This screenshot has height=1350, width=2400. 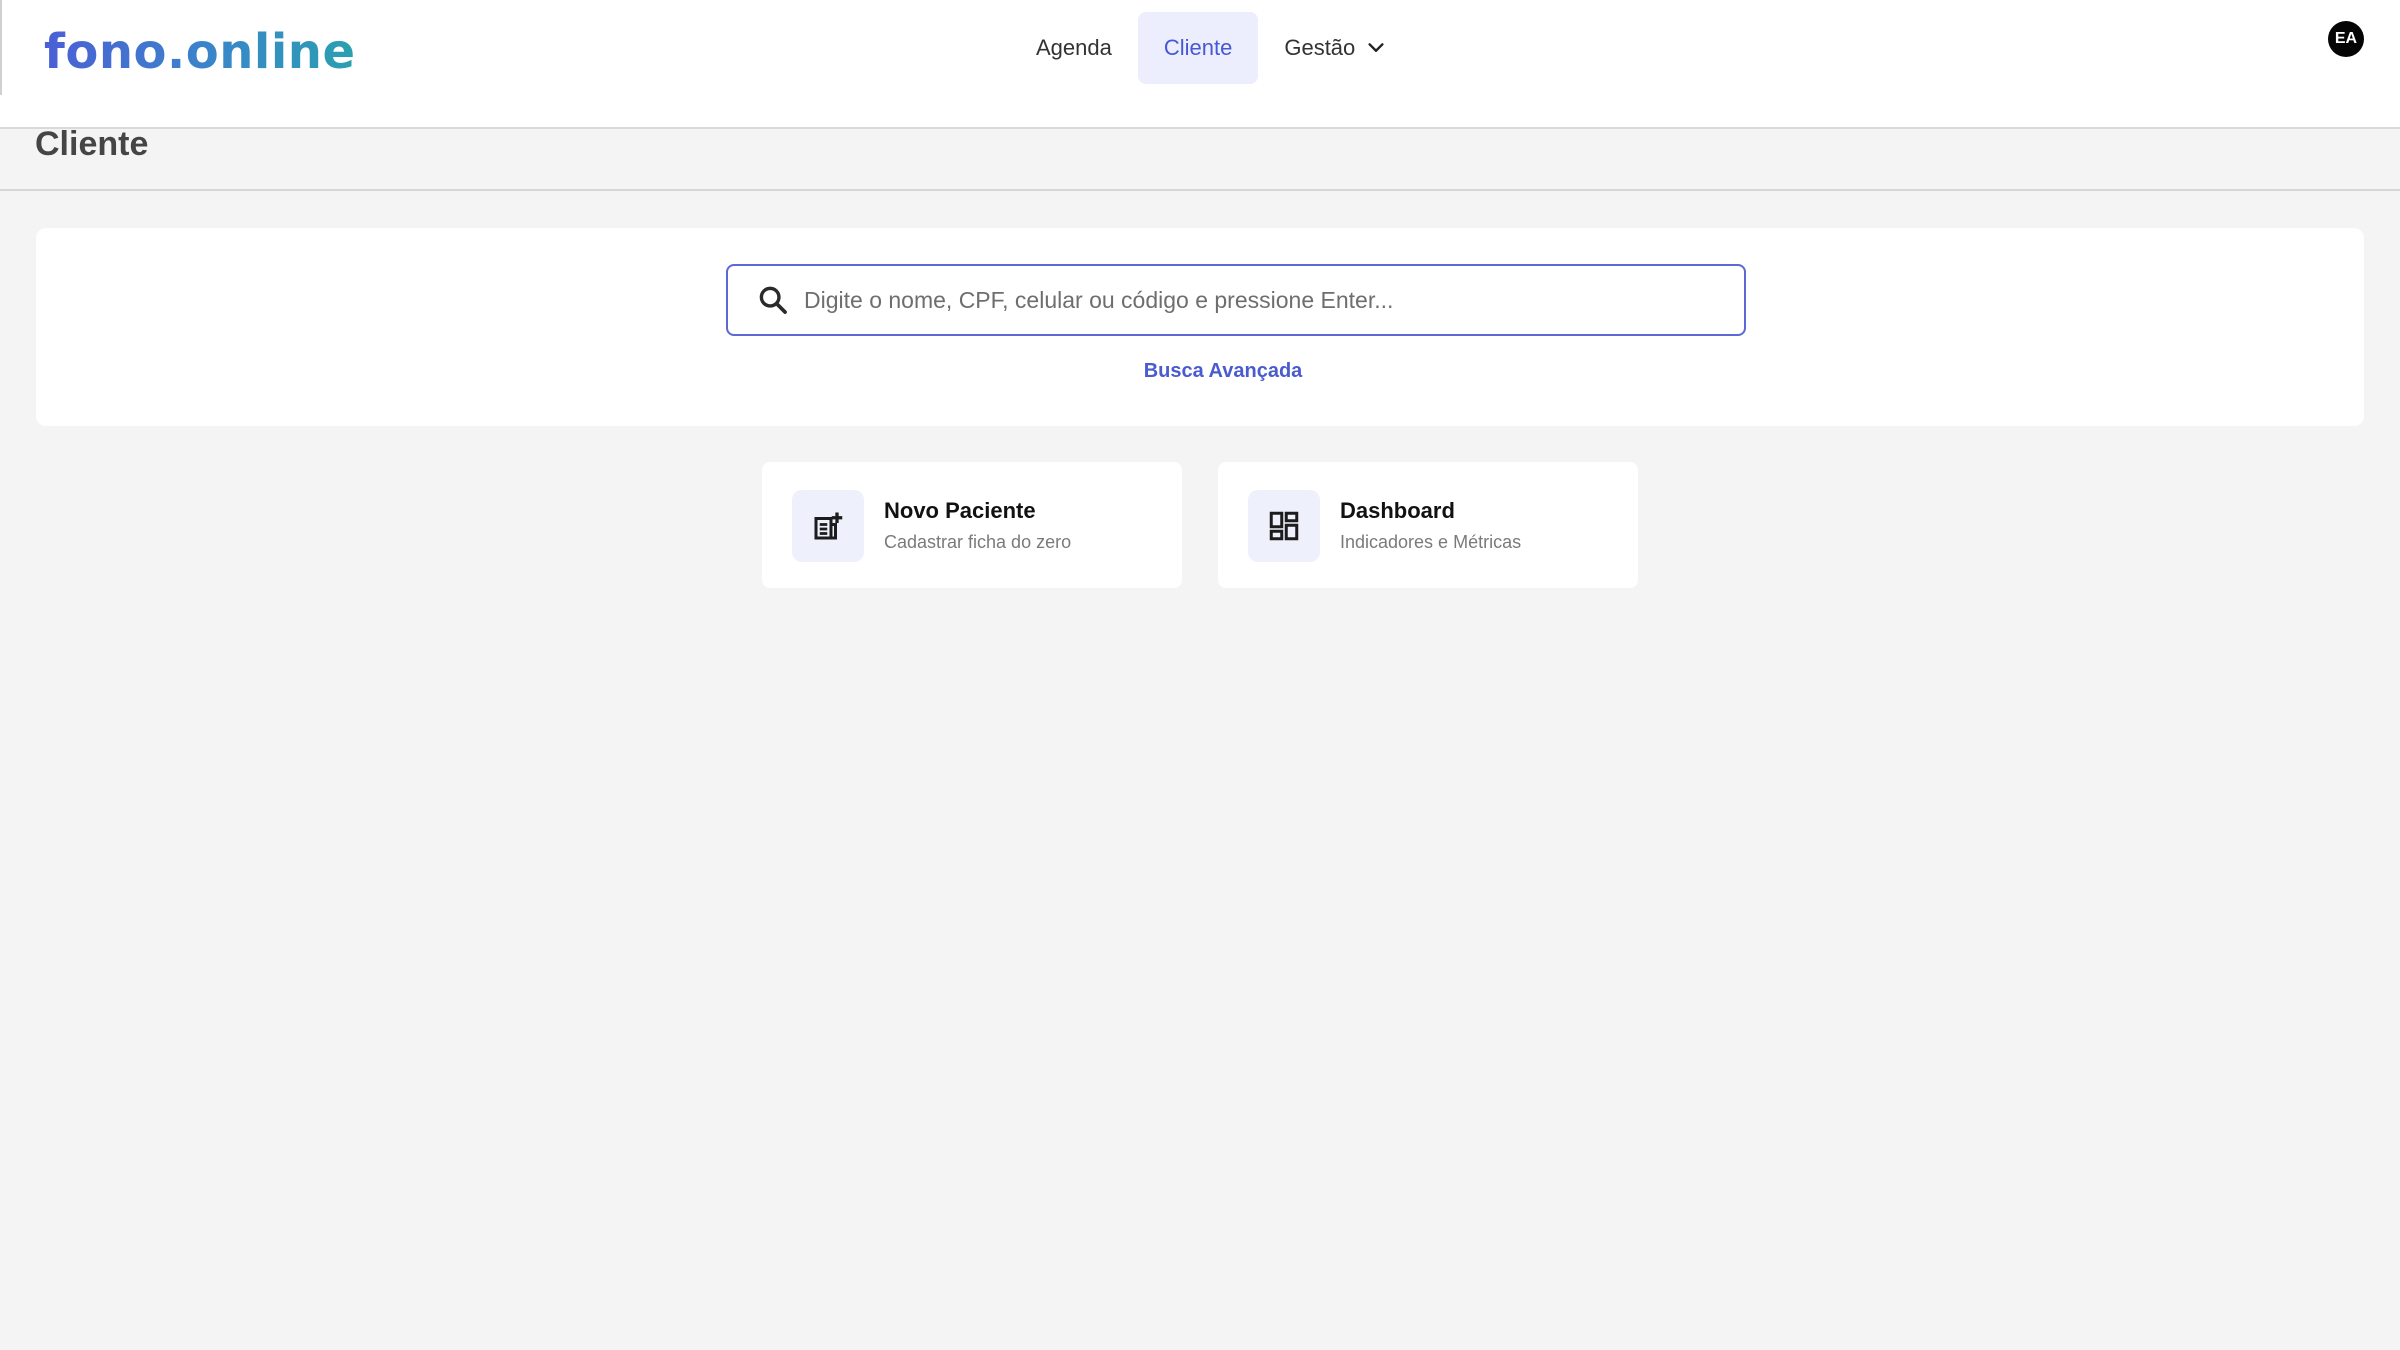 I want to click on card-subtitle: Cadastrar ficha do zero, so click(x=978, y=542).